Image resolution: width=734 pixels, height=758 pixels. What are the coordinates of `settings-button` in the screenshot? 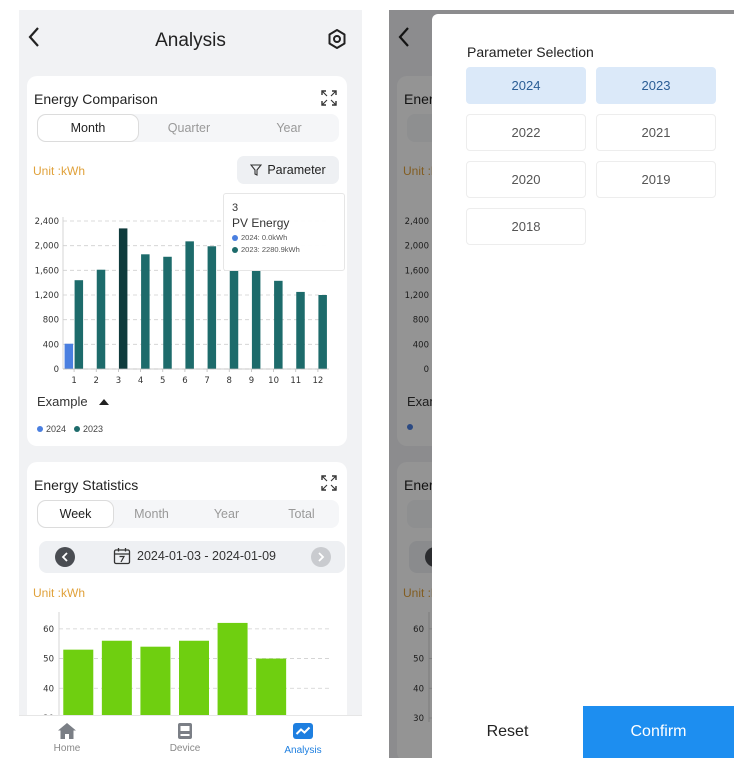 It's located at (337, 39).